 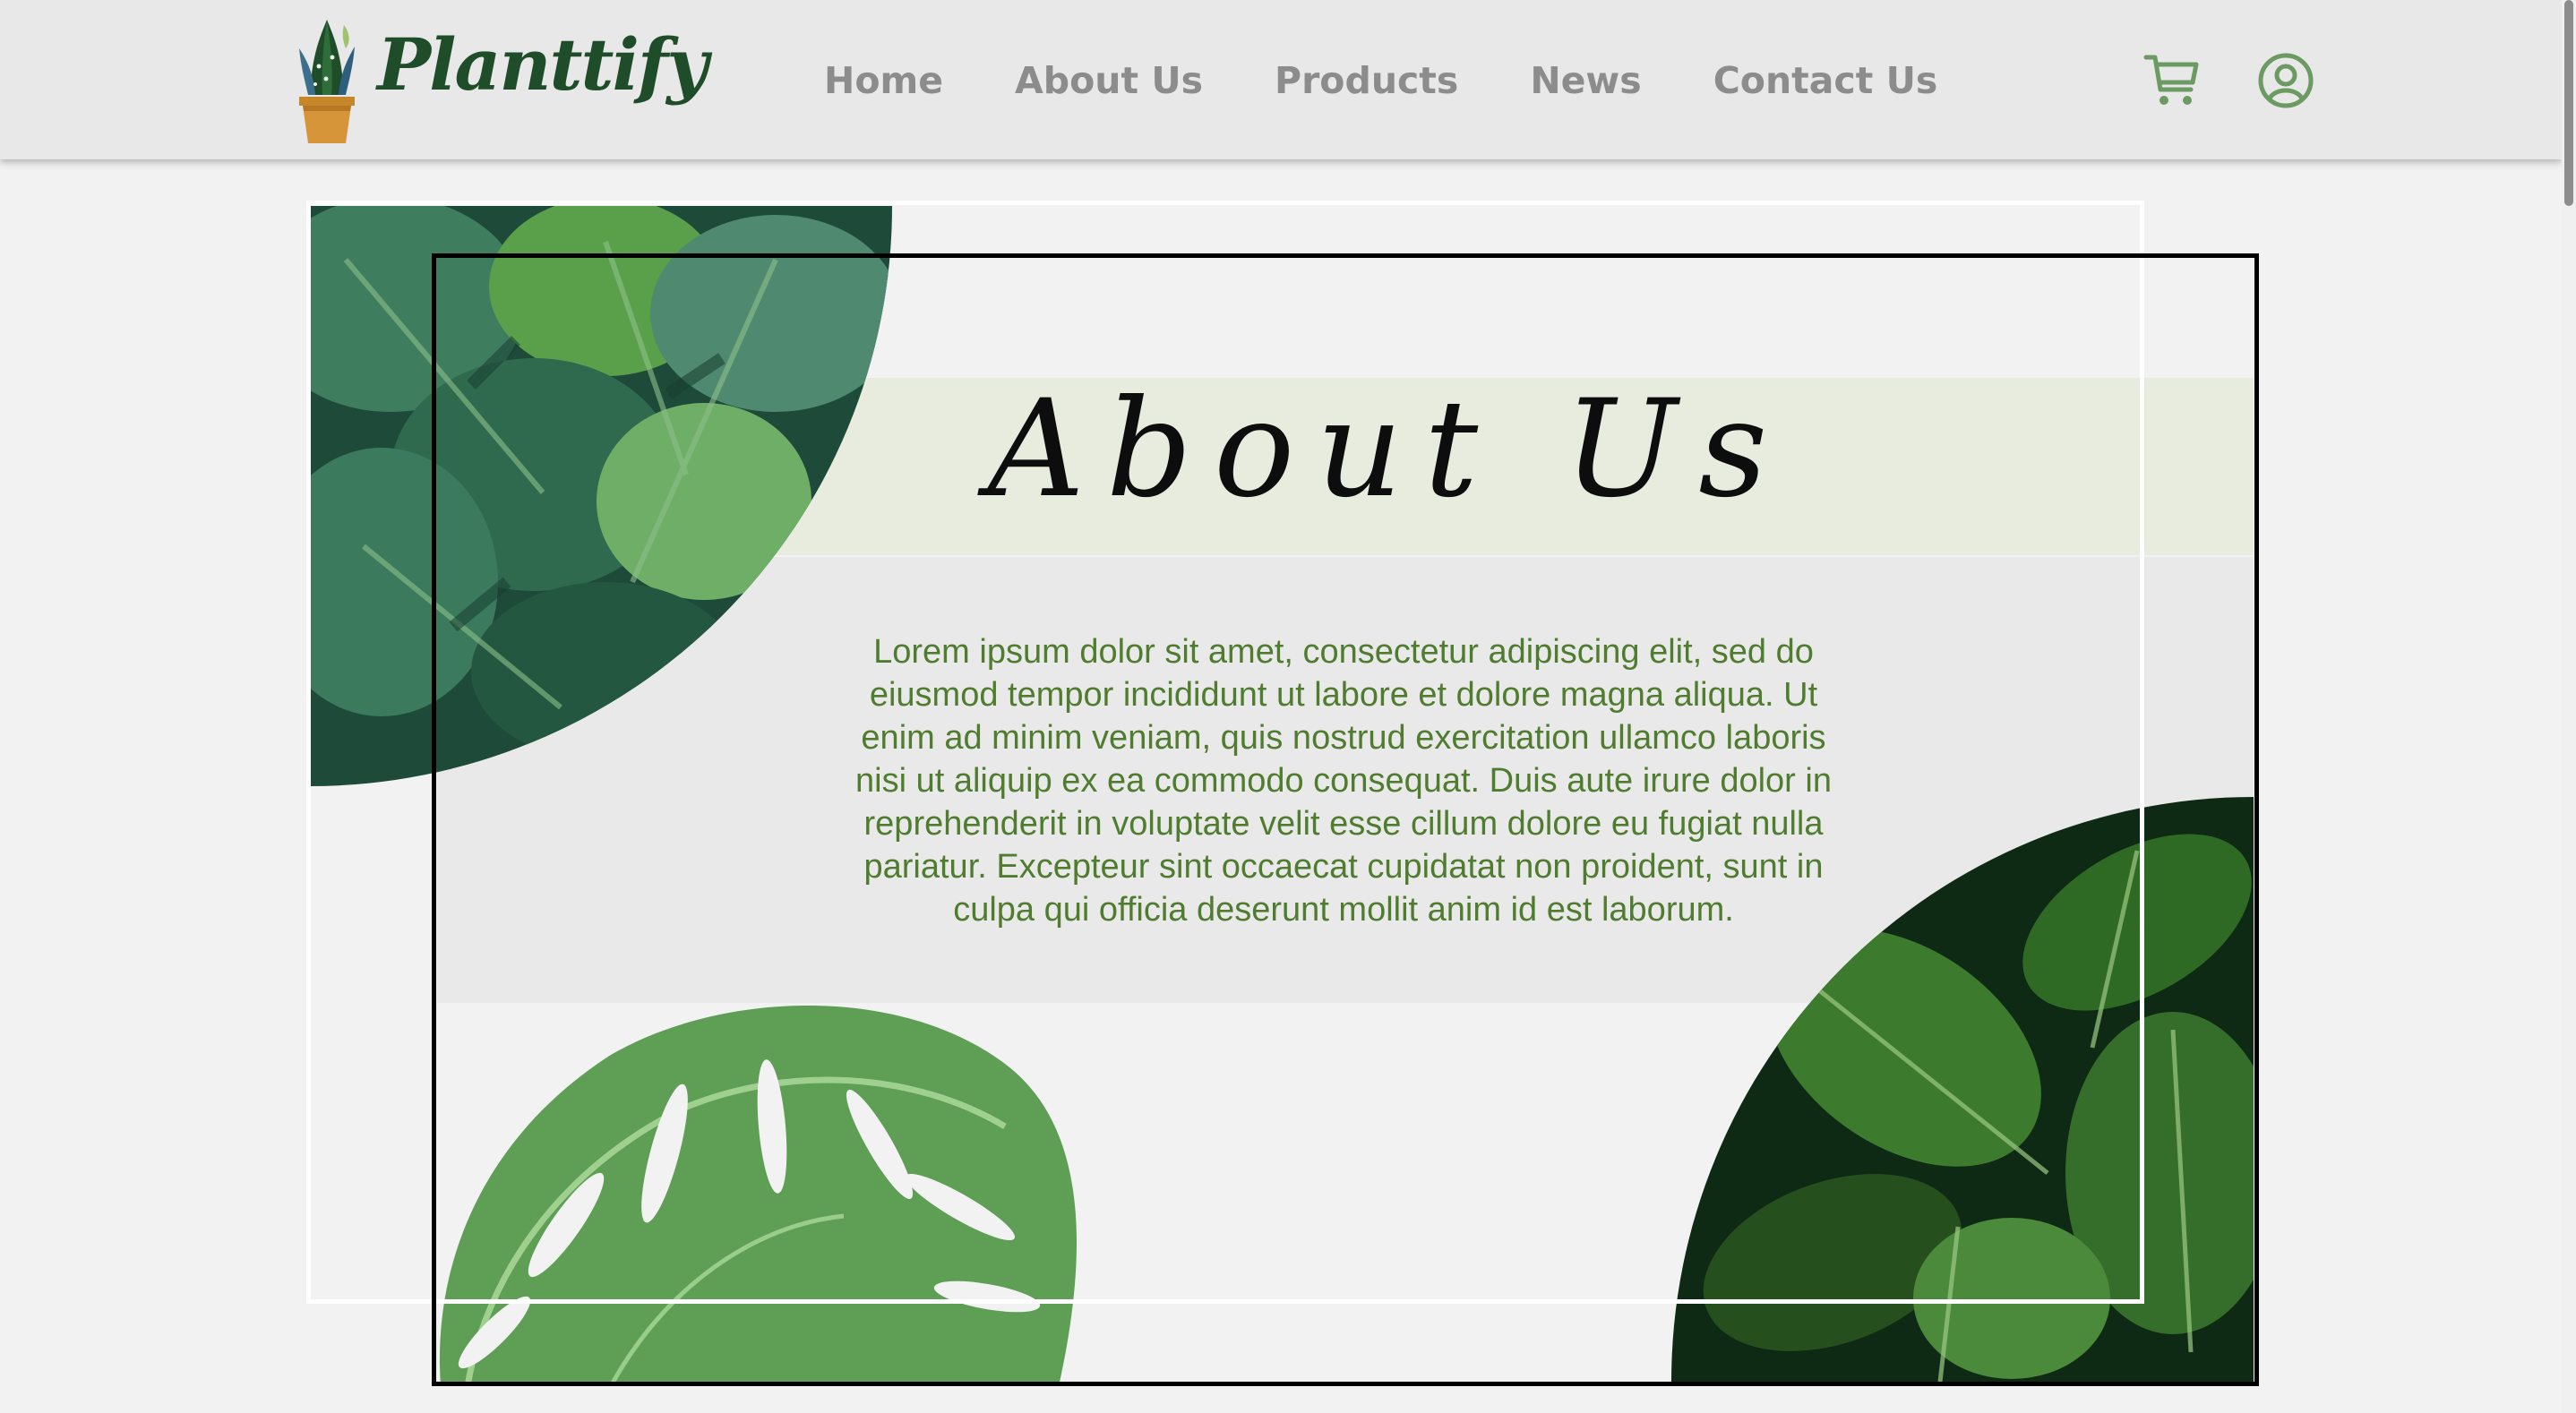 What do you see at coordinates (2172, 79) in the screenshot?
I see `shopping-cart-icon` at bounding box center [2172, 79].